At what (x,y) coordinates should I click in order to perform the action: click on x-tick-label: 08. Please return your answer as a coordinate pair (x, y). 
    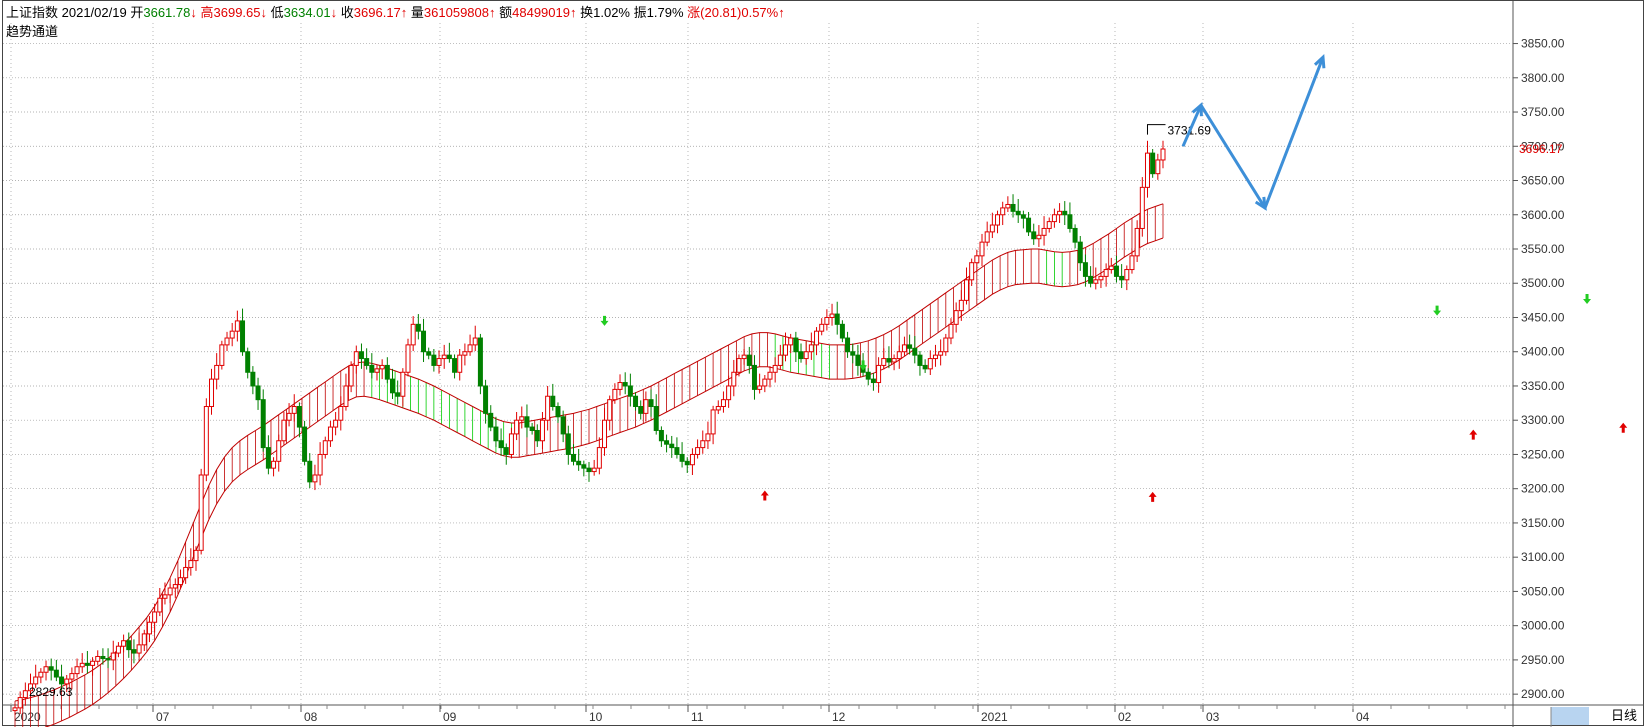
    Looking at the image, I should click on (311, 717).